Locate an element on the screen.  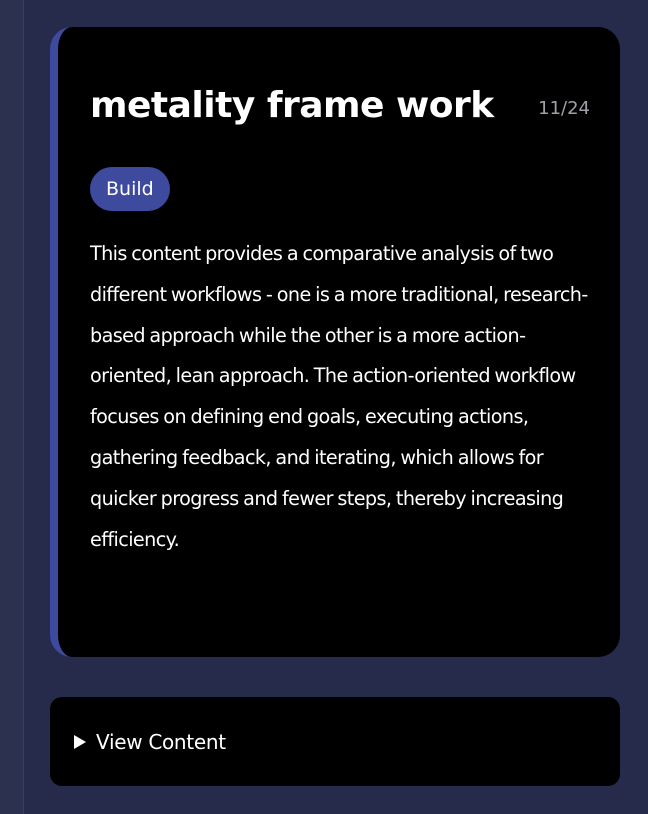
card-header: metality frame work 11/24 is located at coordinates (340, 105).